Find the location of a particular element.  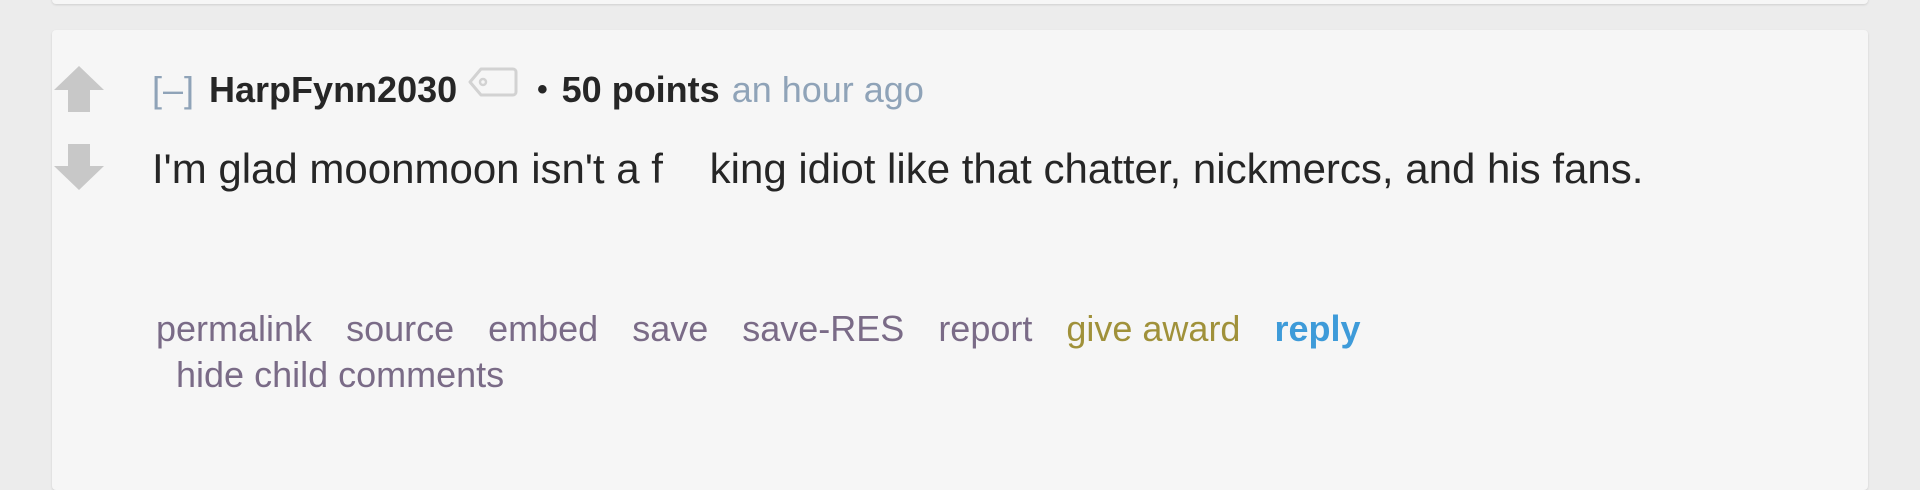

reply-link: reply is located at coordinates (1317, 329).